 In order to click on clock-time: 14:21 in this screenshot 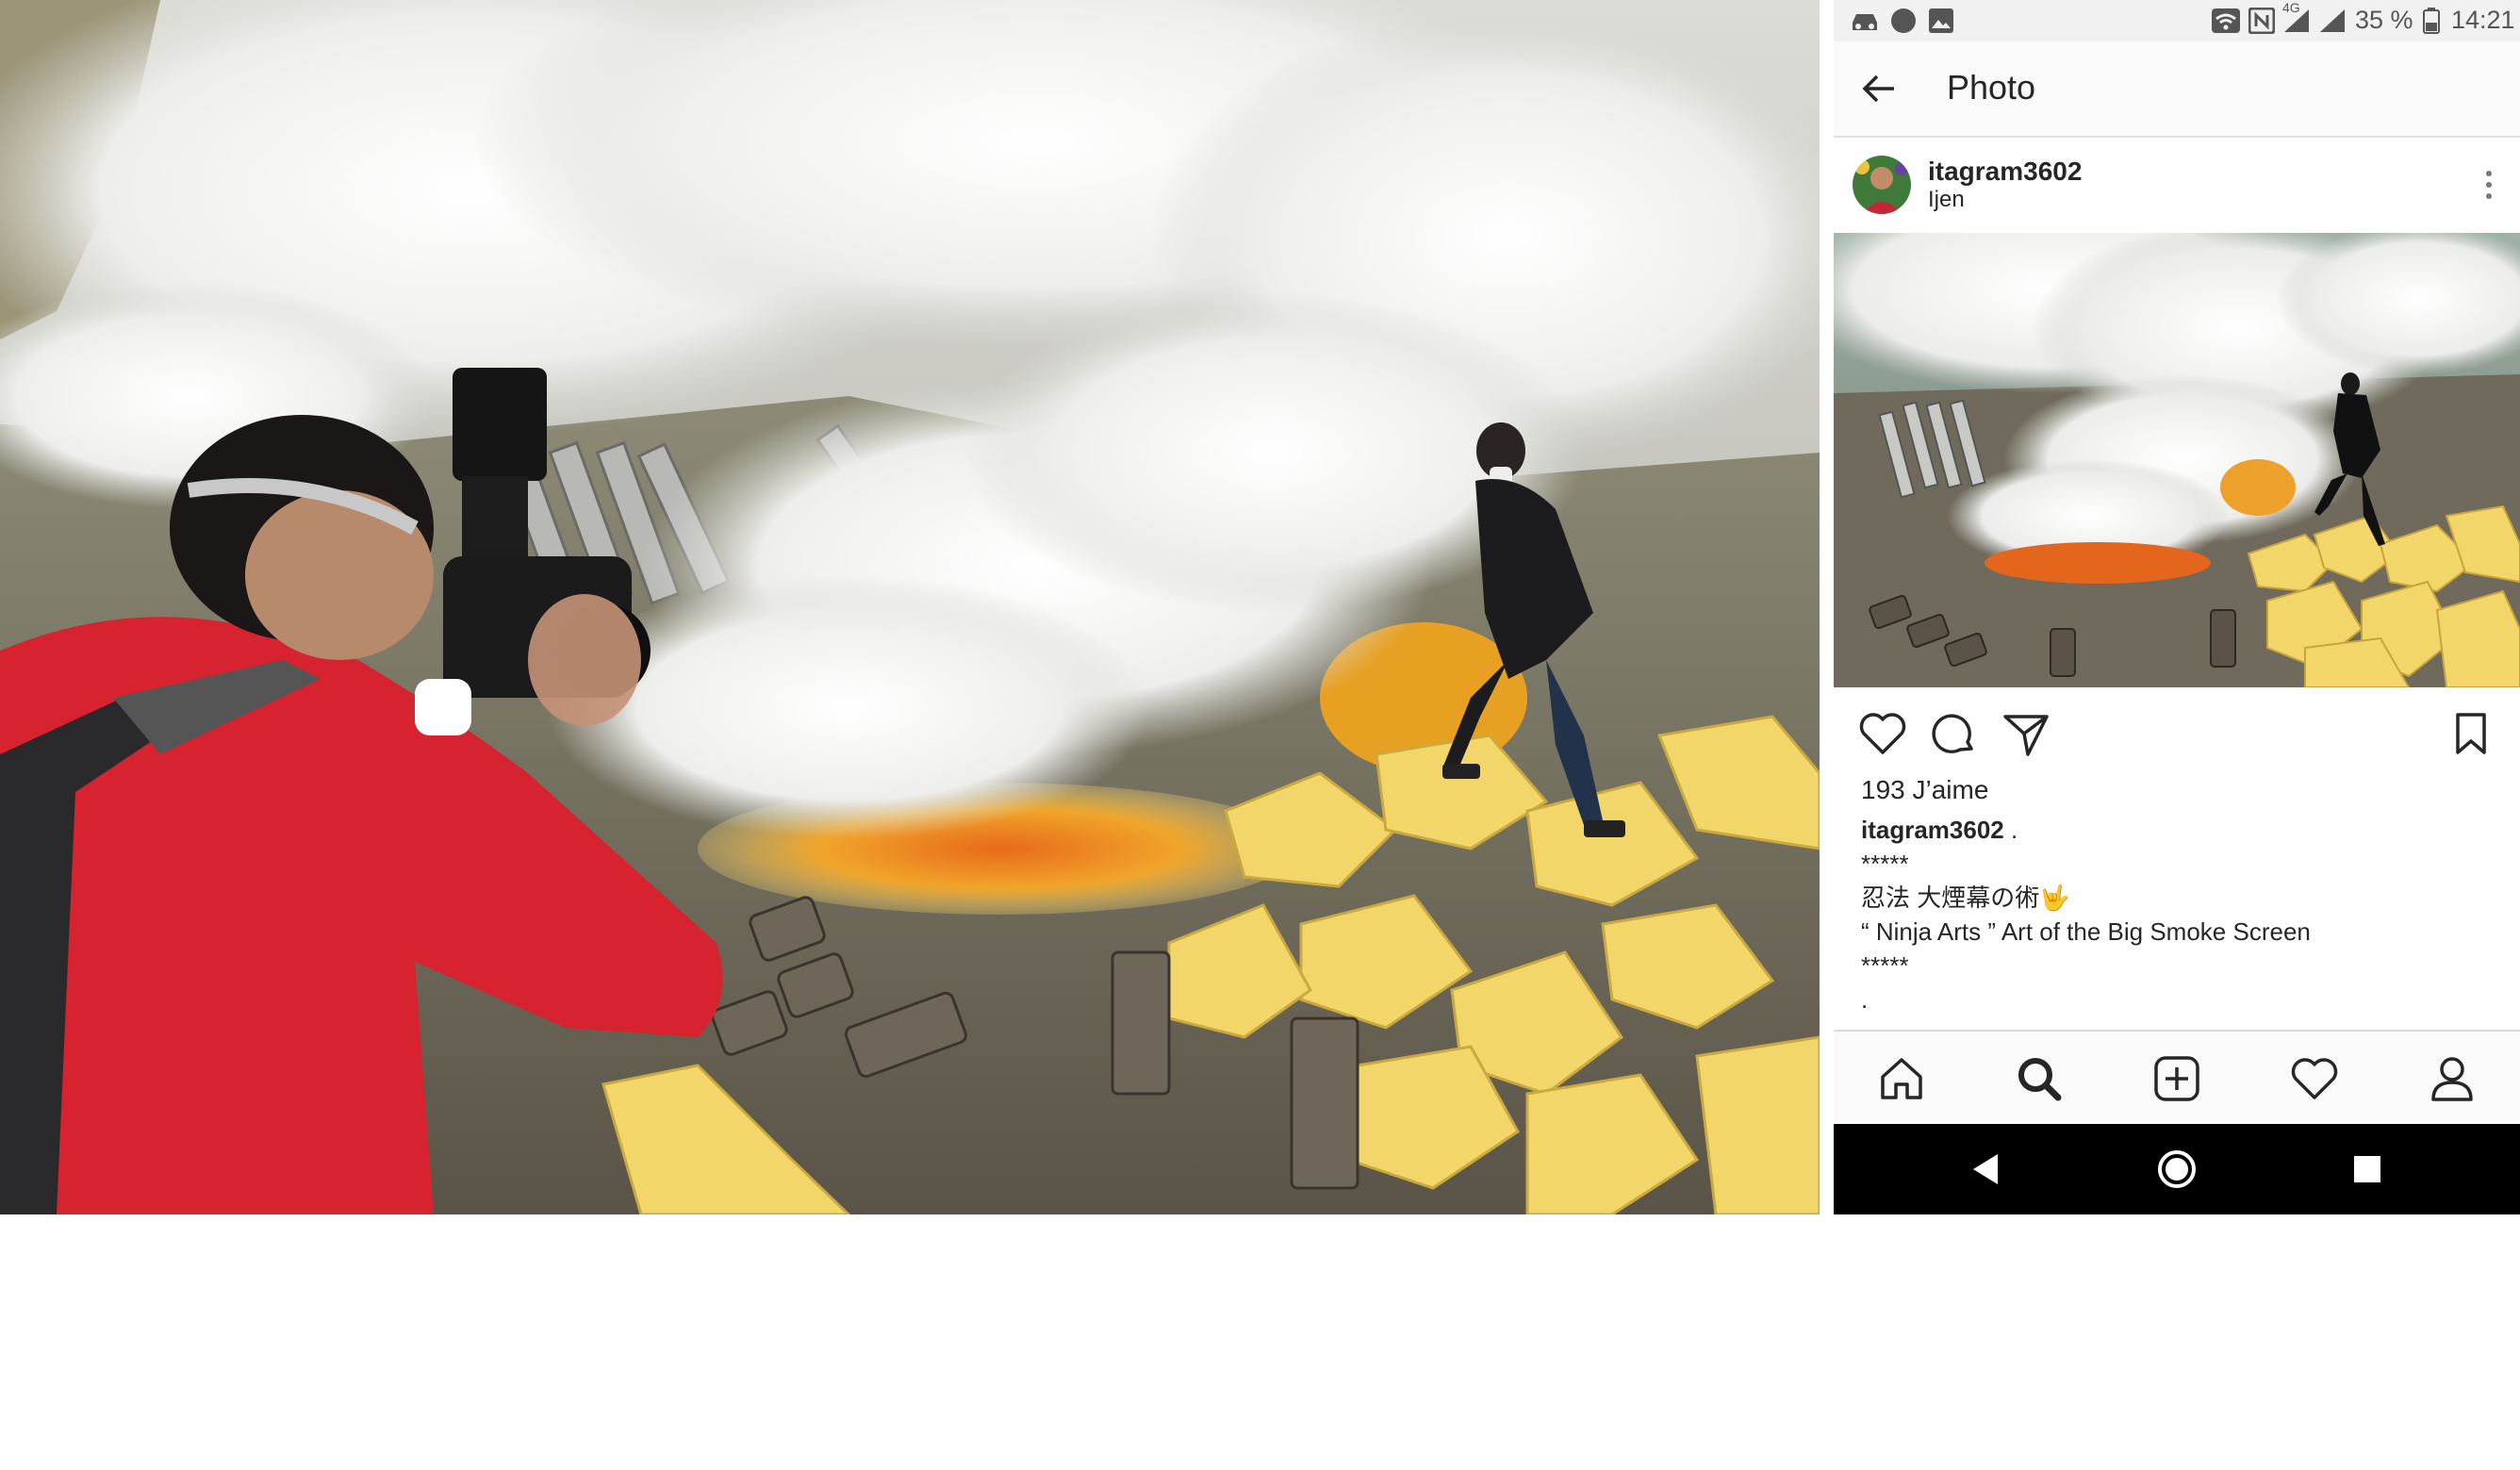, I will do `click(2483, 20)`.